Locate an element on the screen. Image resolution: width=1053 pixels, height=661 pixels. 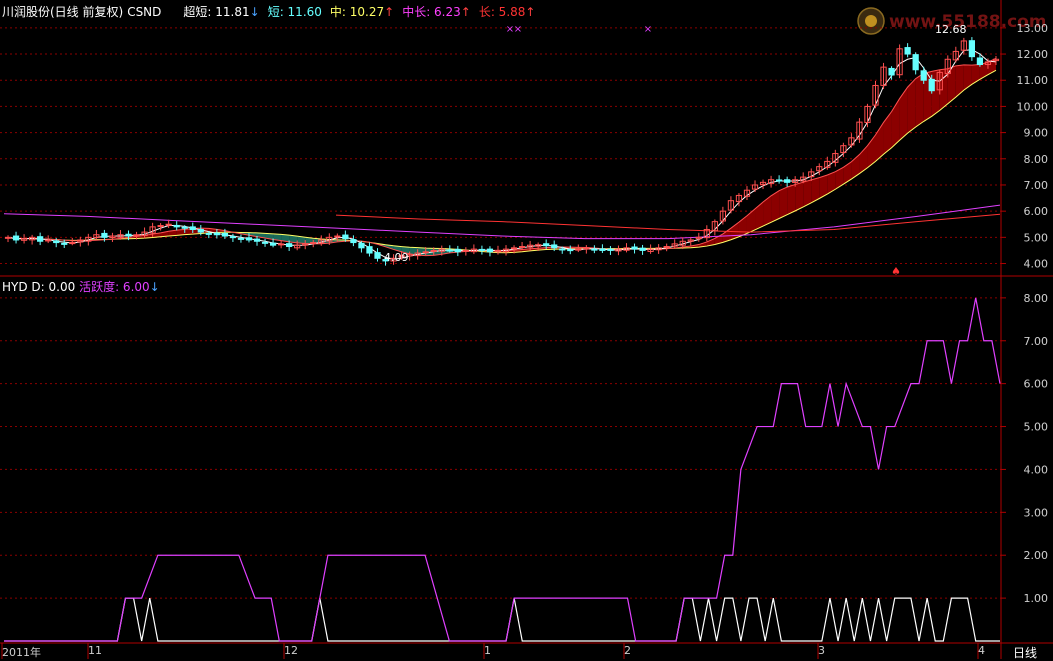
activity-arrow: ↓ is located at coordinates (155, 287).